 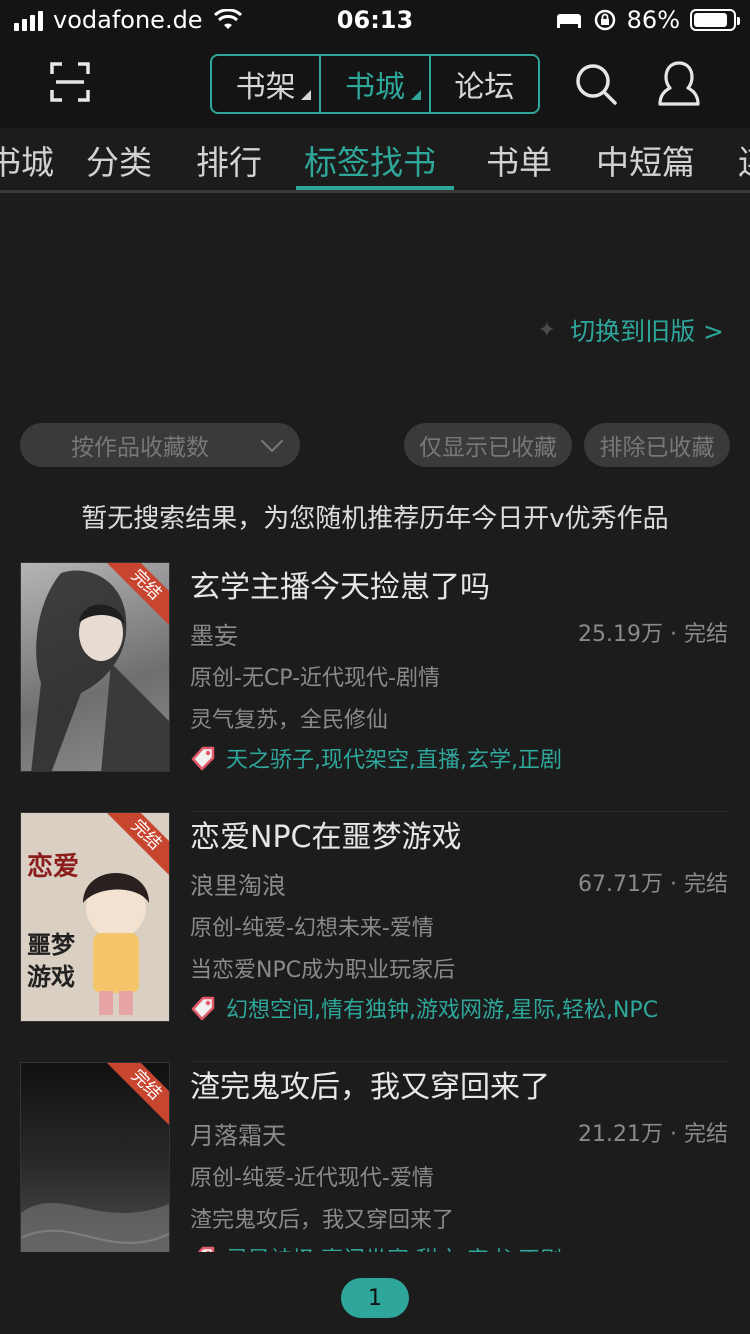 What do you see at coordinates (265, 87) in the screenshot?
I see `segment-label: 书架` at bounding box center [265, 87].